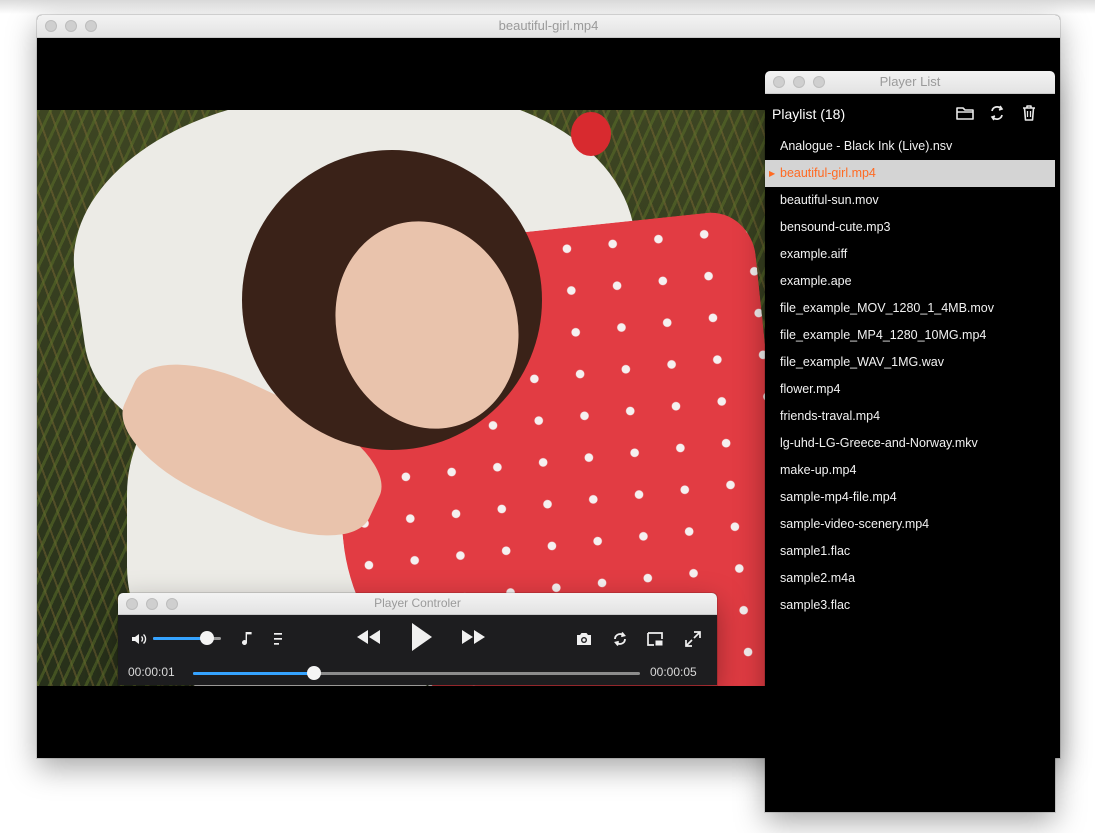 The height and width of the screenshot is (833, 1095). I want to click on now-playing-icon: ▶, so click(772, 173).